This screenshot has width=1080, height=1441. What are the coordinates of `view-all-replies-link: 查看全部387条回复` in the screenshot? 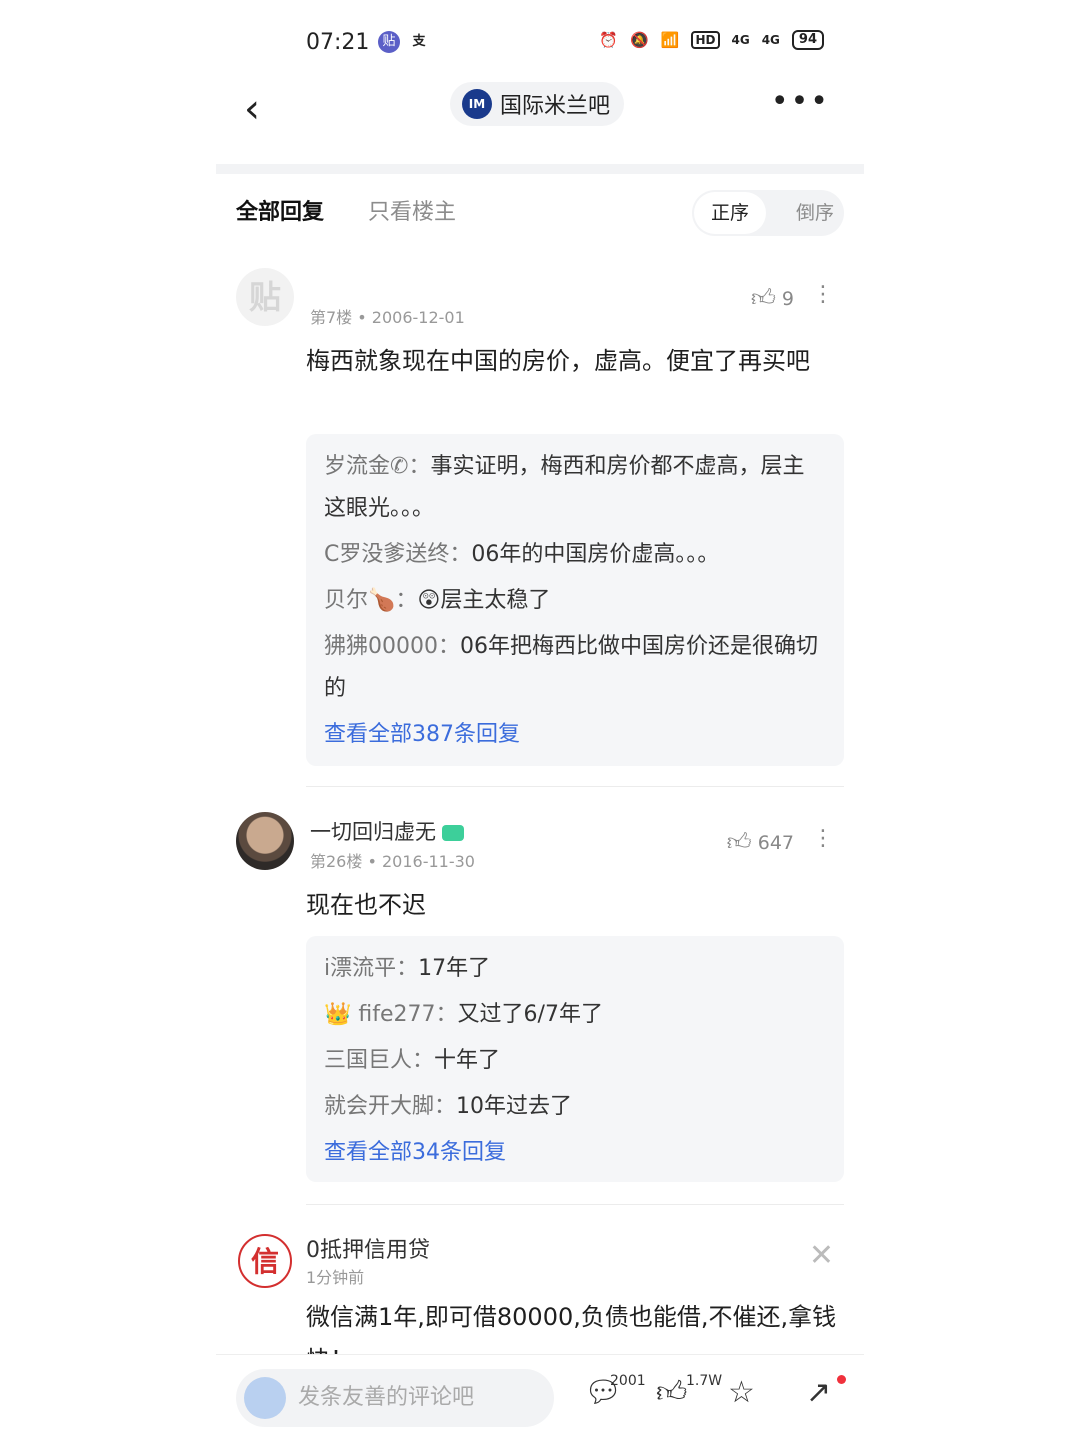 It's located at (575, 734).